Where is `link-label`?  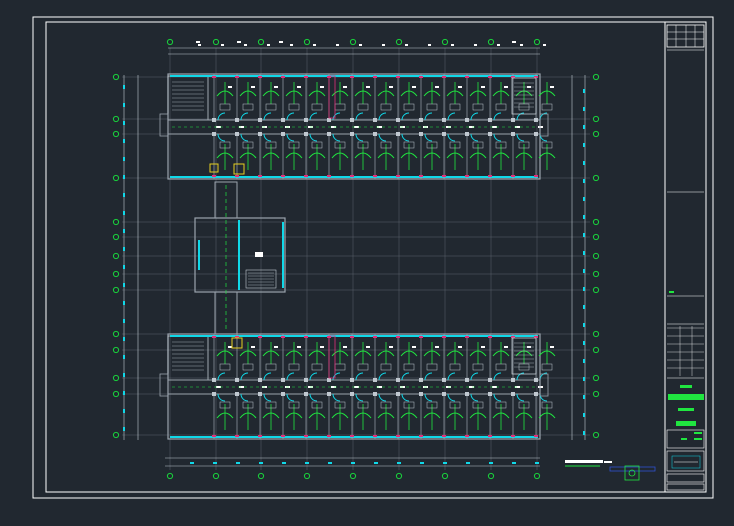 link-label is located at coordinates (259, 254).